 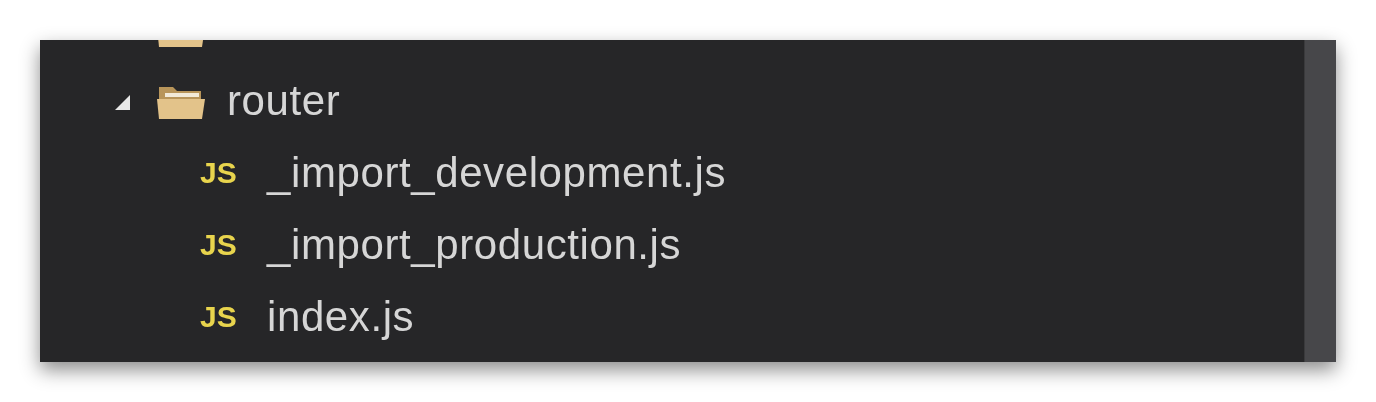 I want to click on folder-name: router, so click(x=284, y=101).